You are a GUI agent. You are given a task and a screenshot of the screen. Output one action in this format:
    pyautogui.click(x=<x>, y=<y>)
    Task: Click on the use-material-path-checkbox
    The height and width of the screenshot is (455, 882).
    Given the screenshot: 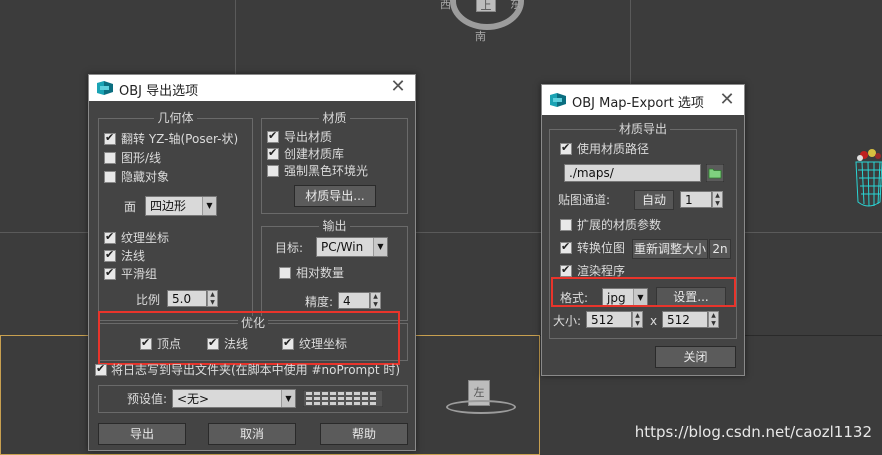 What is the action you would take?
    pyautogui.click(x=566, y=148)
    